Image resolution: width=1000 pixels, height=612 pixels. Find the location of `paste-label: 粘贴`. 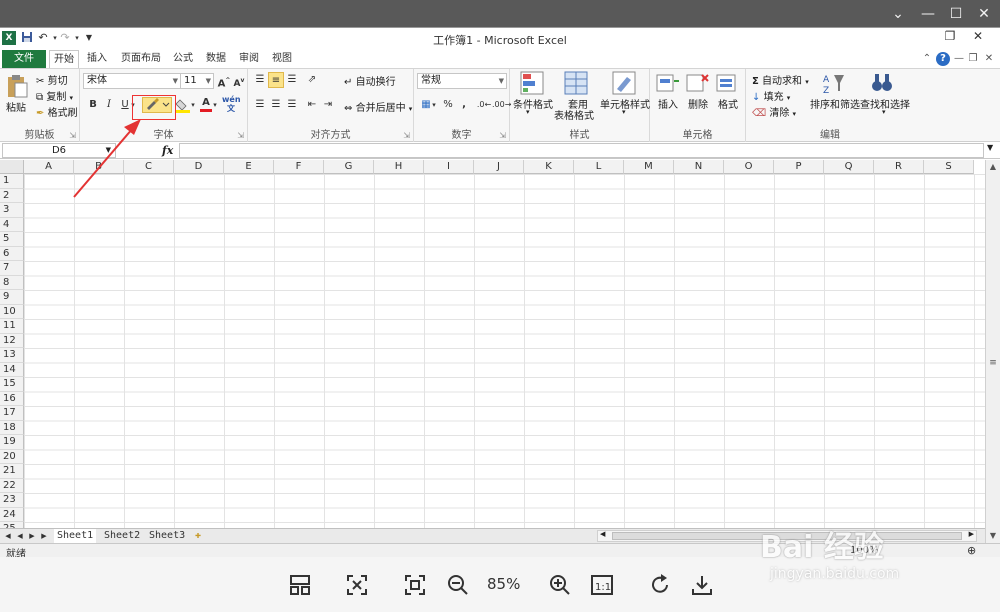

paste-label: 粘贴 is located at coordinates (16, 106).